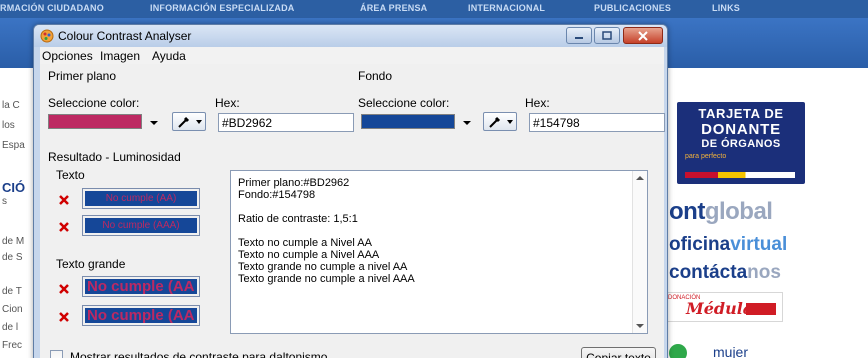 The height and width of the screenshot is (358, 868). What do you see at coordinates (632, 8) in the screenshot?
I see `nav-link-publicaciones: PUBLICACIONES` at bounding box center [632, 8].